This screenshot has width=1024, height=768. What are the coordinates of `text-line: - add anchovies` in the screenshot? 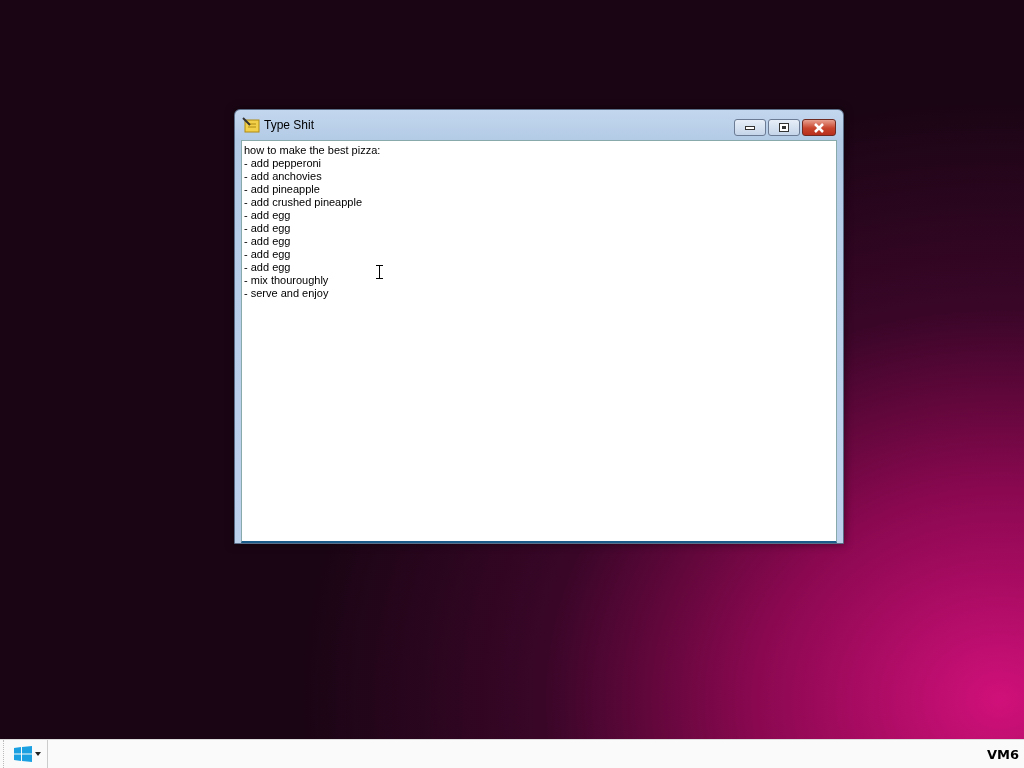 It's located at (283, 176).